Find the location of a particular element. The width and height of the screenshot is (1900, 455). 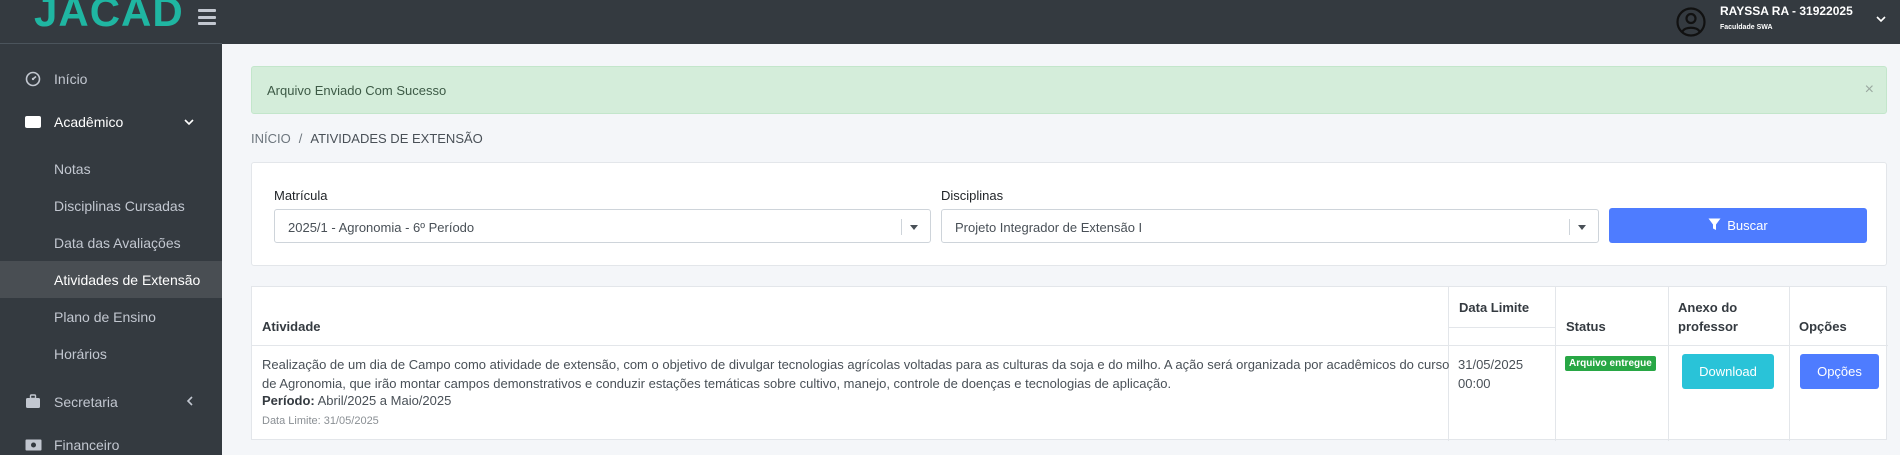

activity-periodo: Período: Abril/2025 a Maio/2025 is located at coordinates (356, 400).